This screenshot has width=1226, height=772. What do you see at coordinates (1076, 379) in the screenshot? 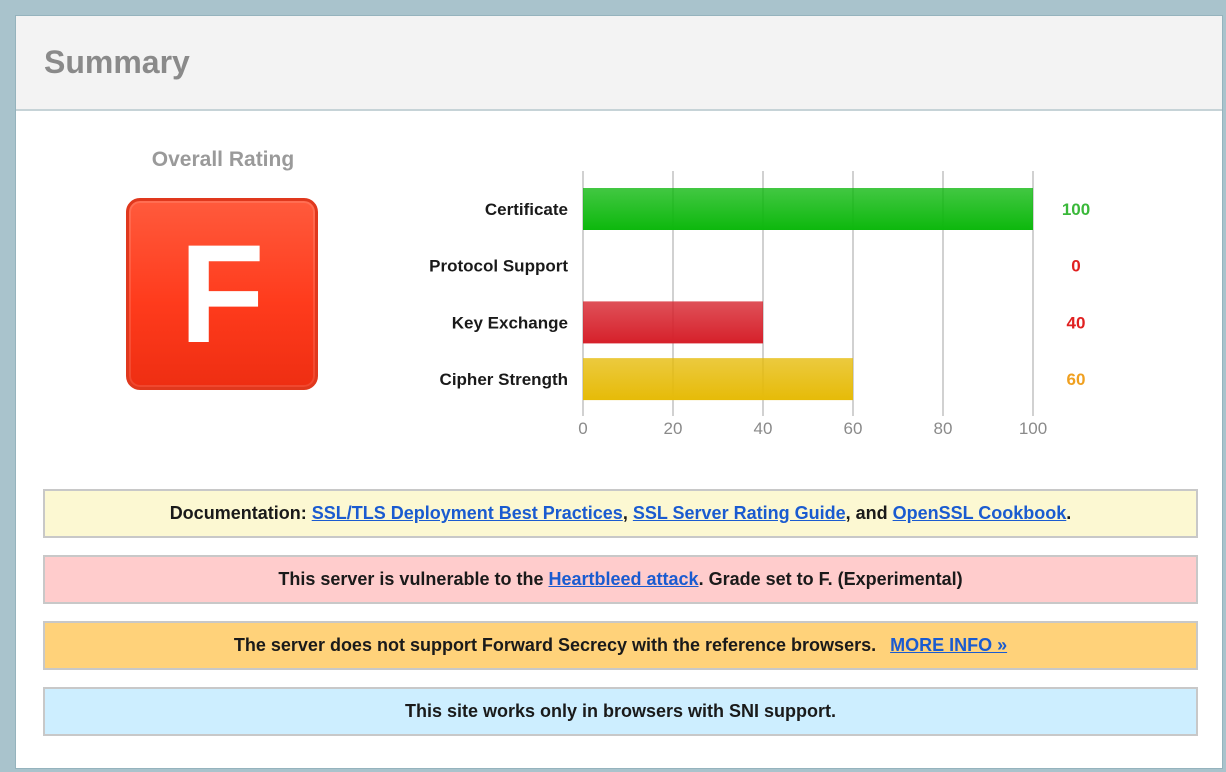
I see `value-label: 60` at bounding box center [1076, 379].